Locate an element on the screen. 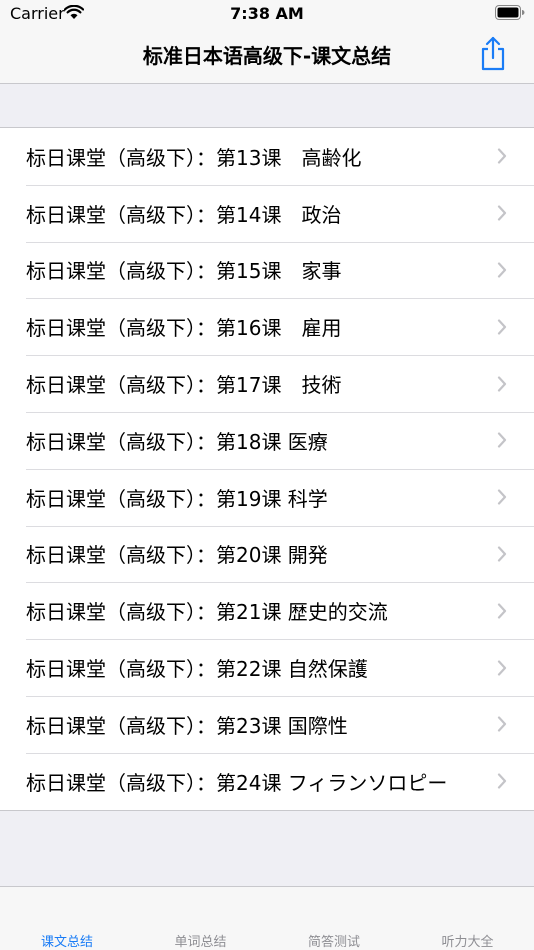 The image size is (534, 950). lesson-title: 标日课堂（高级下）：第18课 医療 is located at coordinates (177, 441).